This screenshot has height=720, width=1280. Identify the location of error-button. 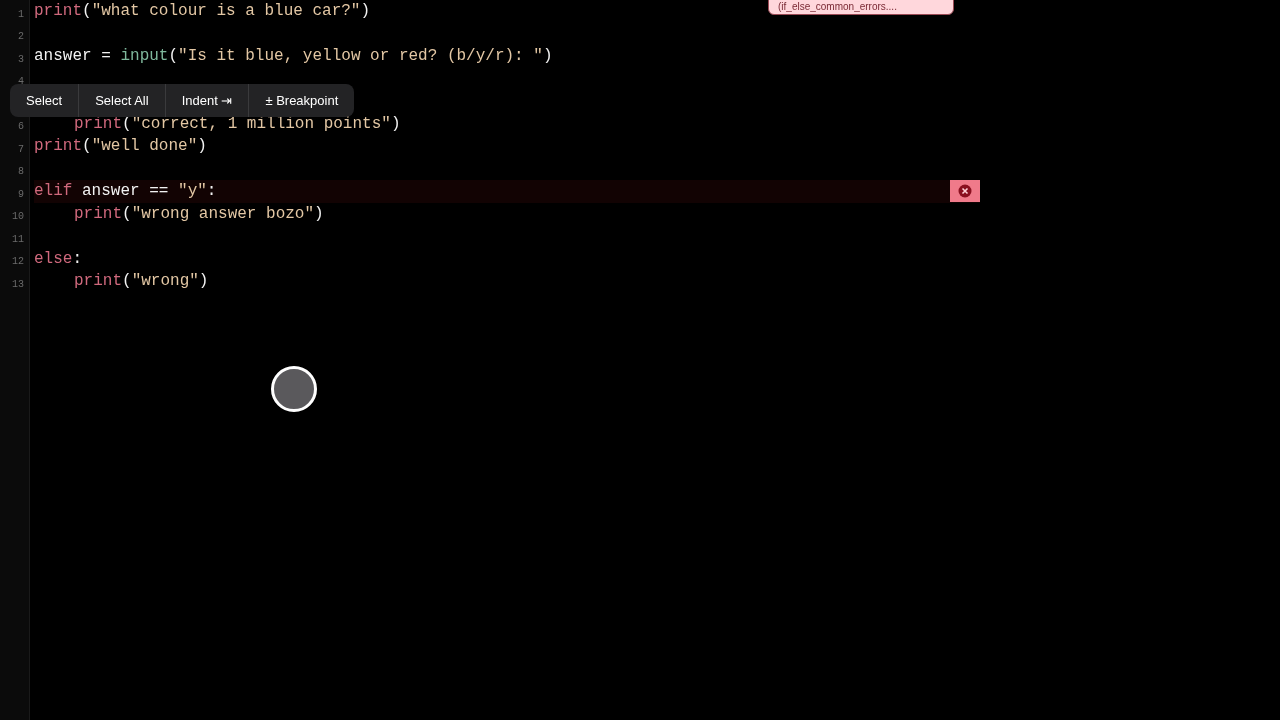
(965, 191).